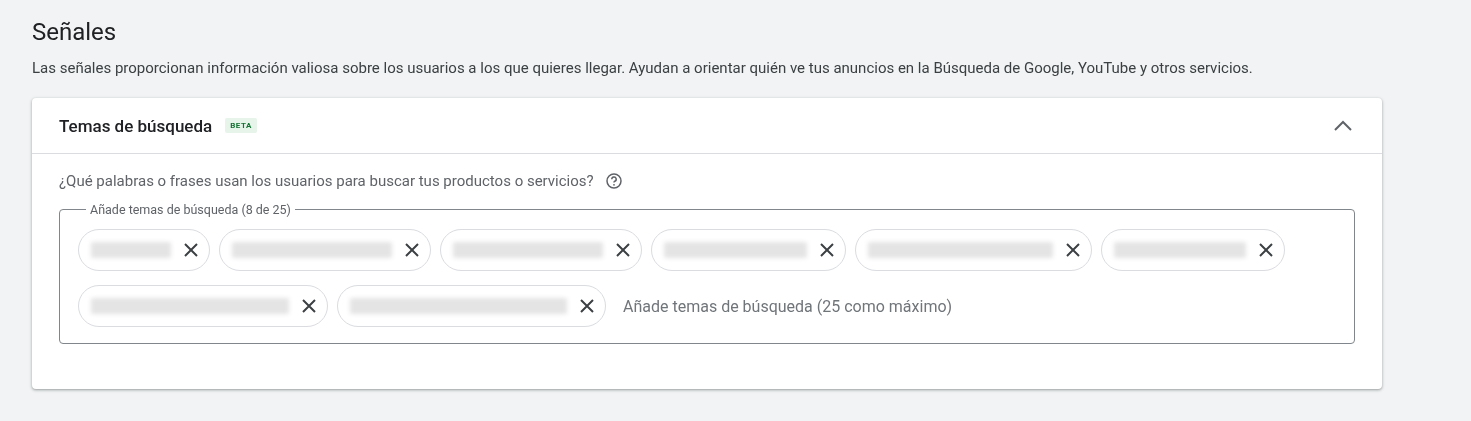 This screenshot has height=421, width=1471. Describe the element at coordinates (74, 32) in the screenshot. I see `section-title: Señales` at that location.